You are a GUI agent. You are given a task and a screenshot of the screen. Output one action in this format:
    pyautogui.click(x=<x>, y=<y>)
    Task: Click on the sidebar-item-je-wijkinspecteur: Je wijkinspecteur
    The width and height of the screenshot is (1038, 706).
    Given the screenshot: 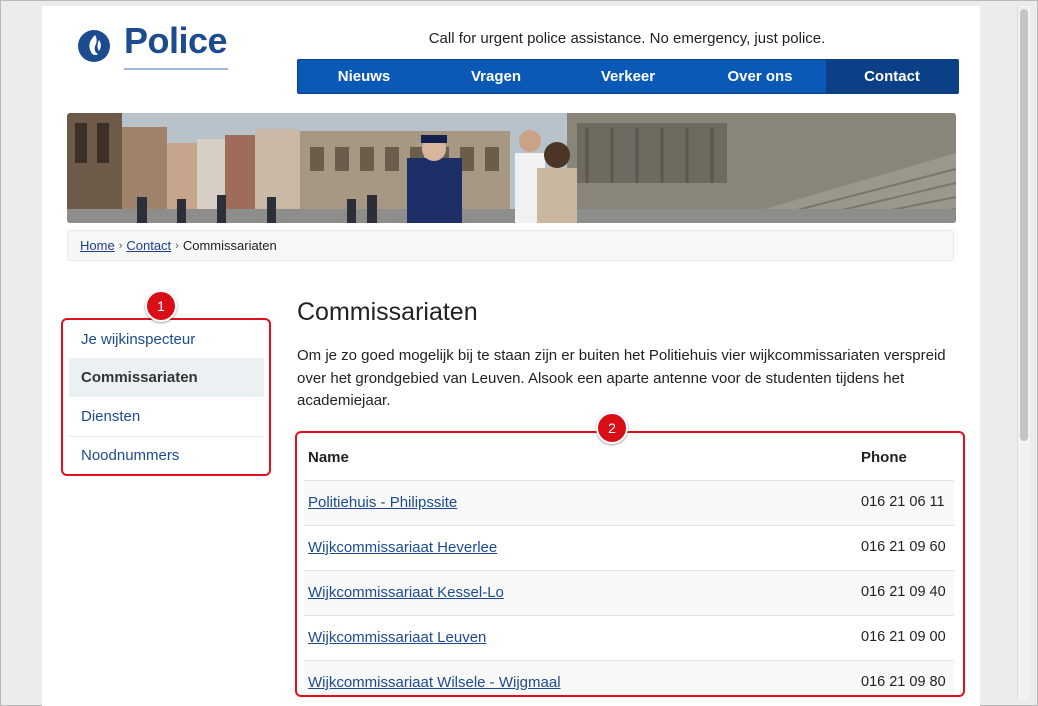 What is the action you would take?
    pyautogui.click(x=166, y=339)
    